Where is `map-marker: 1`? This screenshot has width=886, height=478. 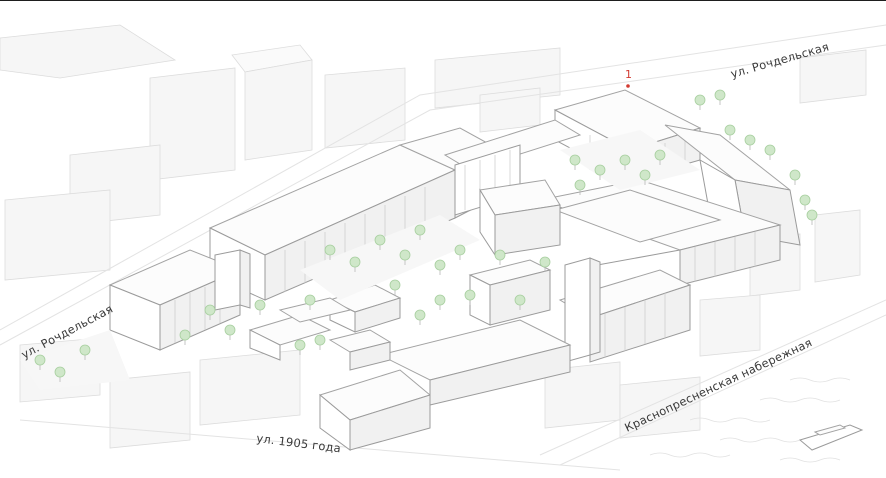 map-marker: 1 is located at coordinates (628, 78).